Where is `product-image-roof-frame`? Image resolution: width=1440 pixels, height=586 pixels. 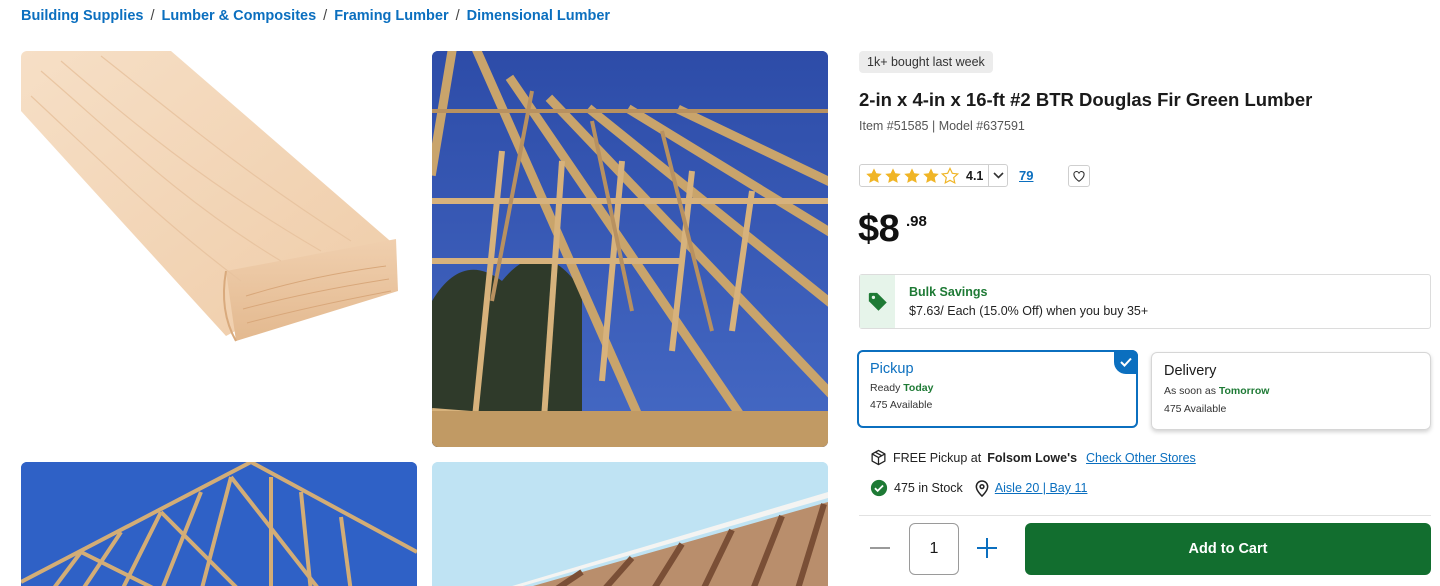
product-image-roof-frame is located at coordinates (219, 524).